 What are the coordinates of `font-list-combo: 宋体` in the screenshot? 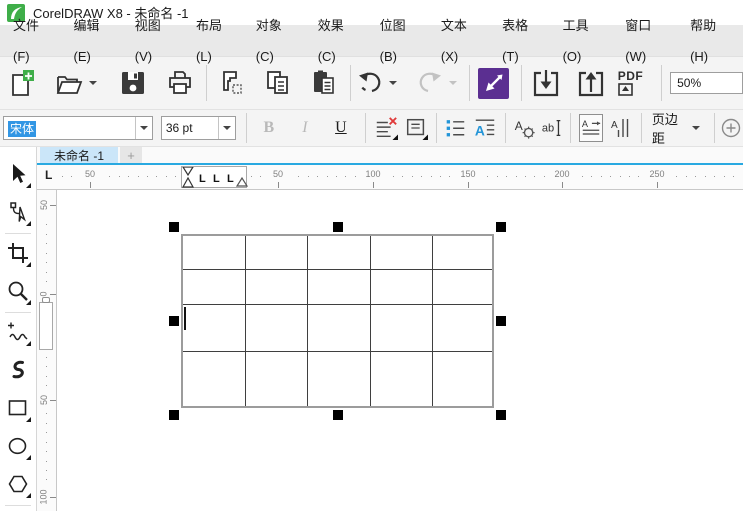 It's located at (78, 128).